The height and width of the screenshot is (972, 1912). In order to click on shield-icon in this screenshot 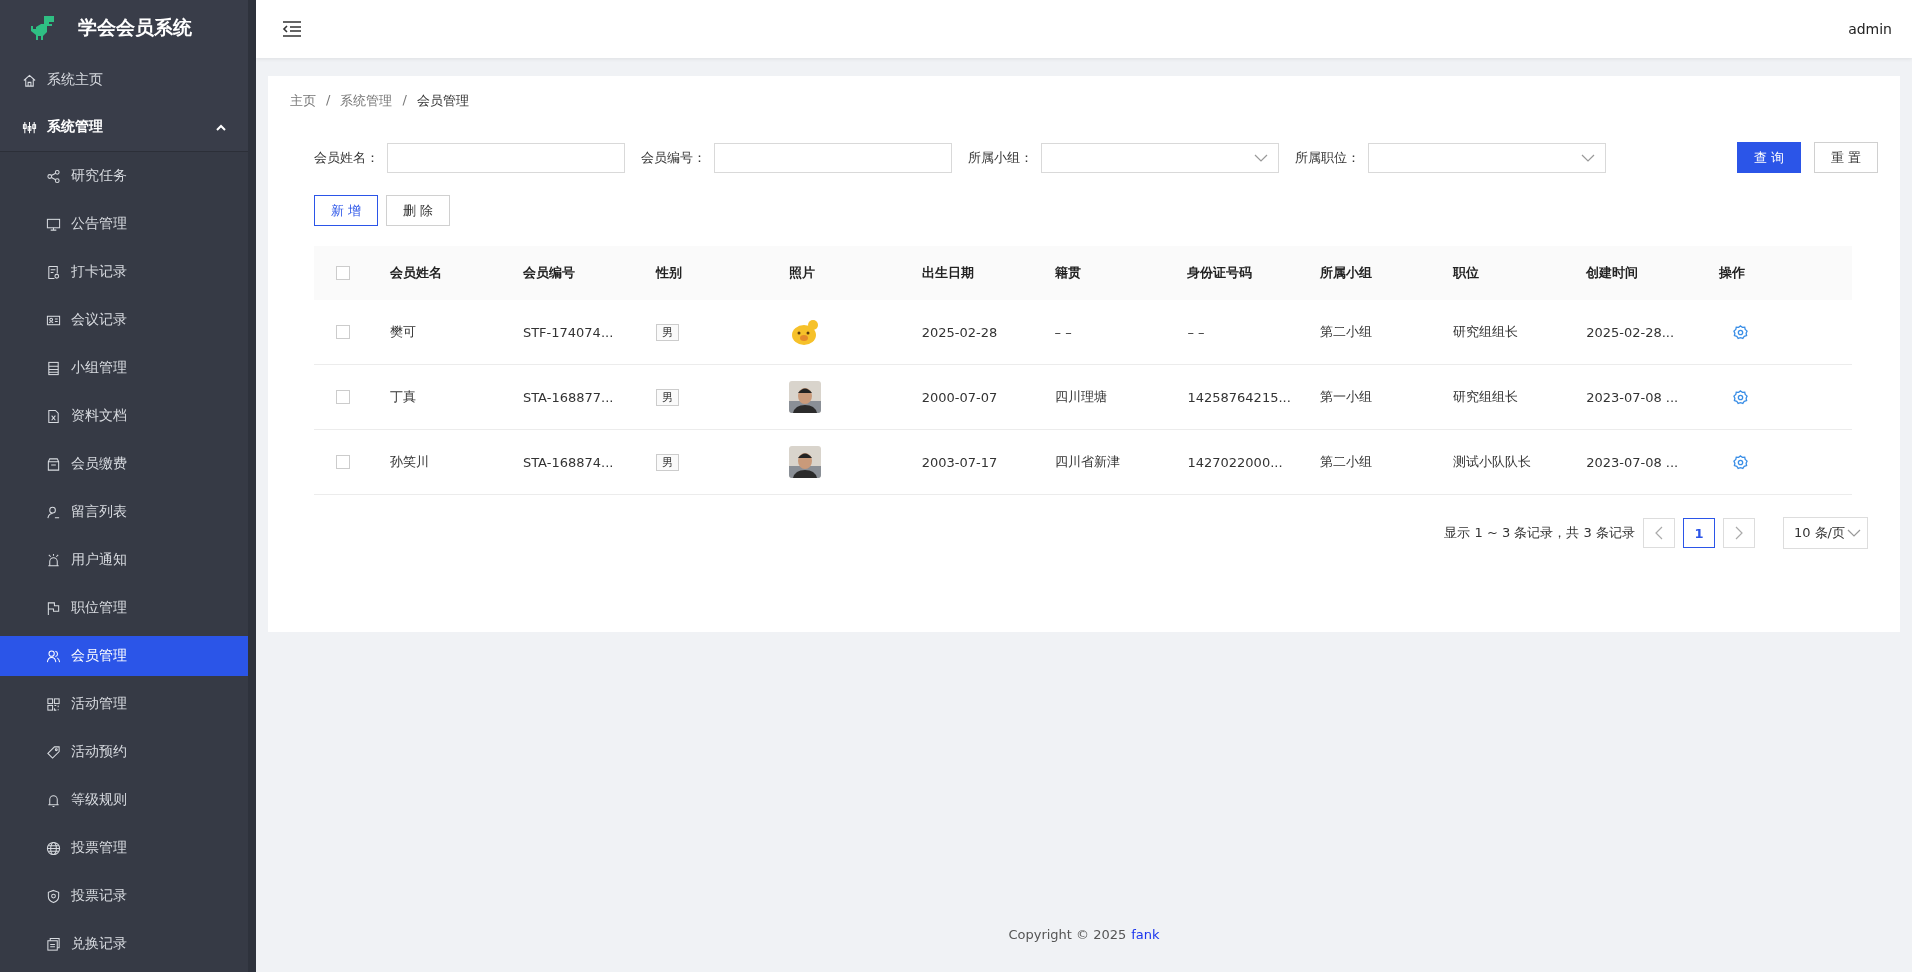, I will do `click(53, 896)`.